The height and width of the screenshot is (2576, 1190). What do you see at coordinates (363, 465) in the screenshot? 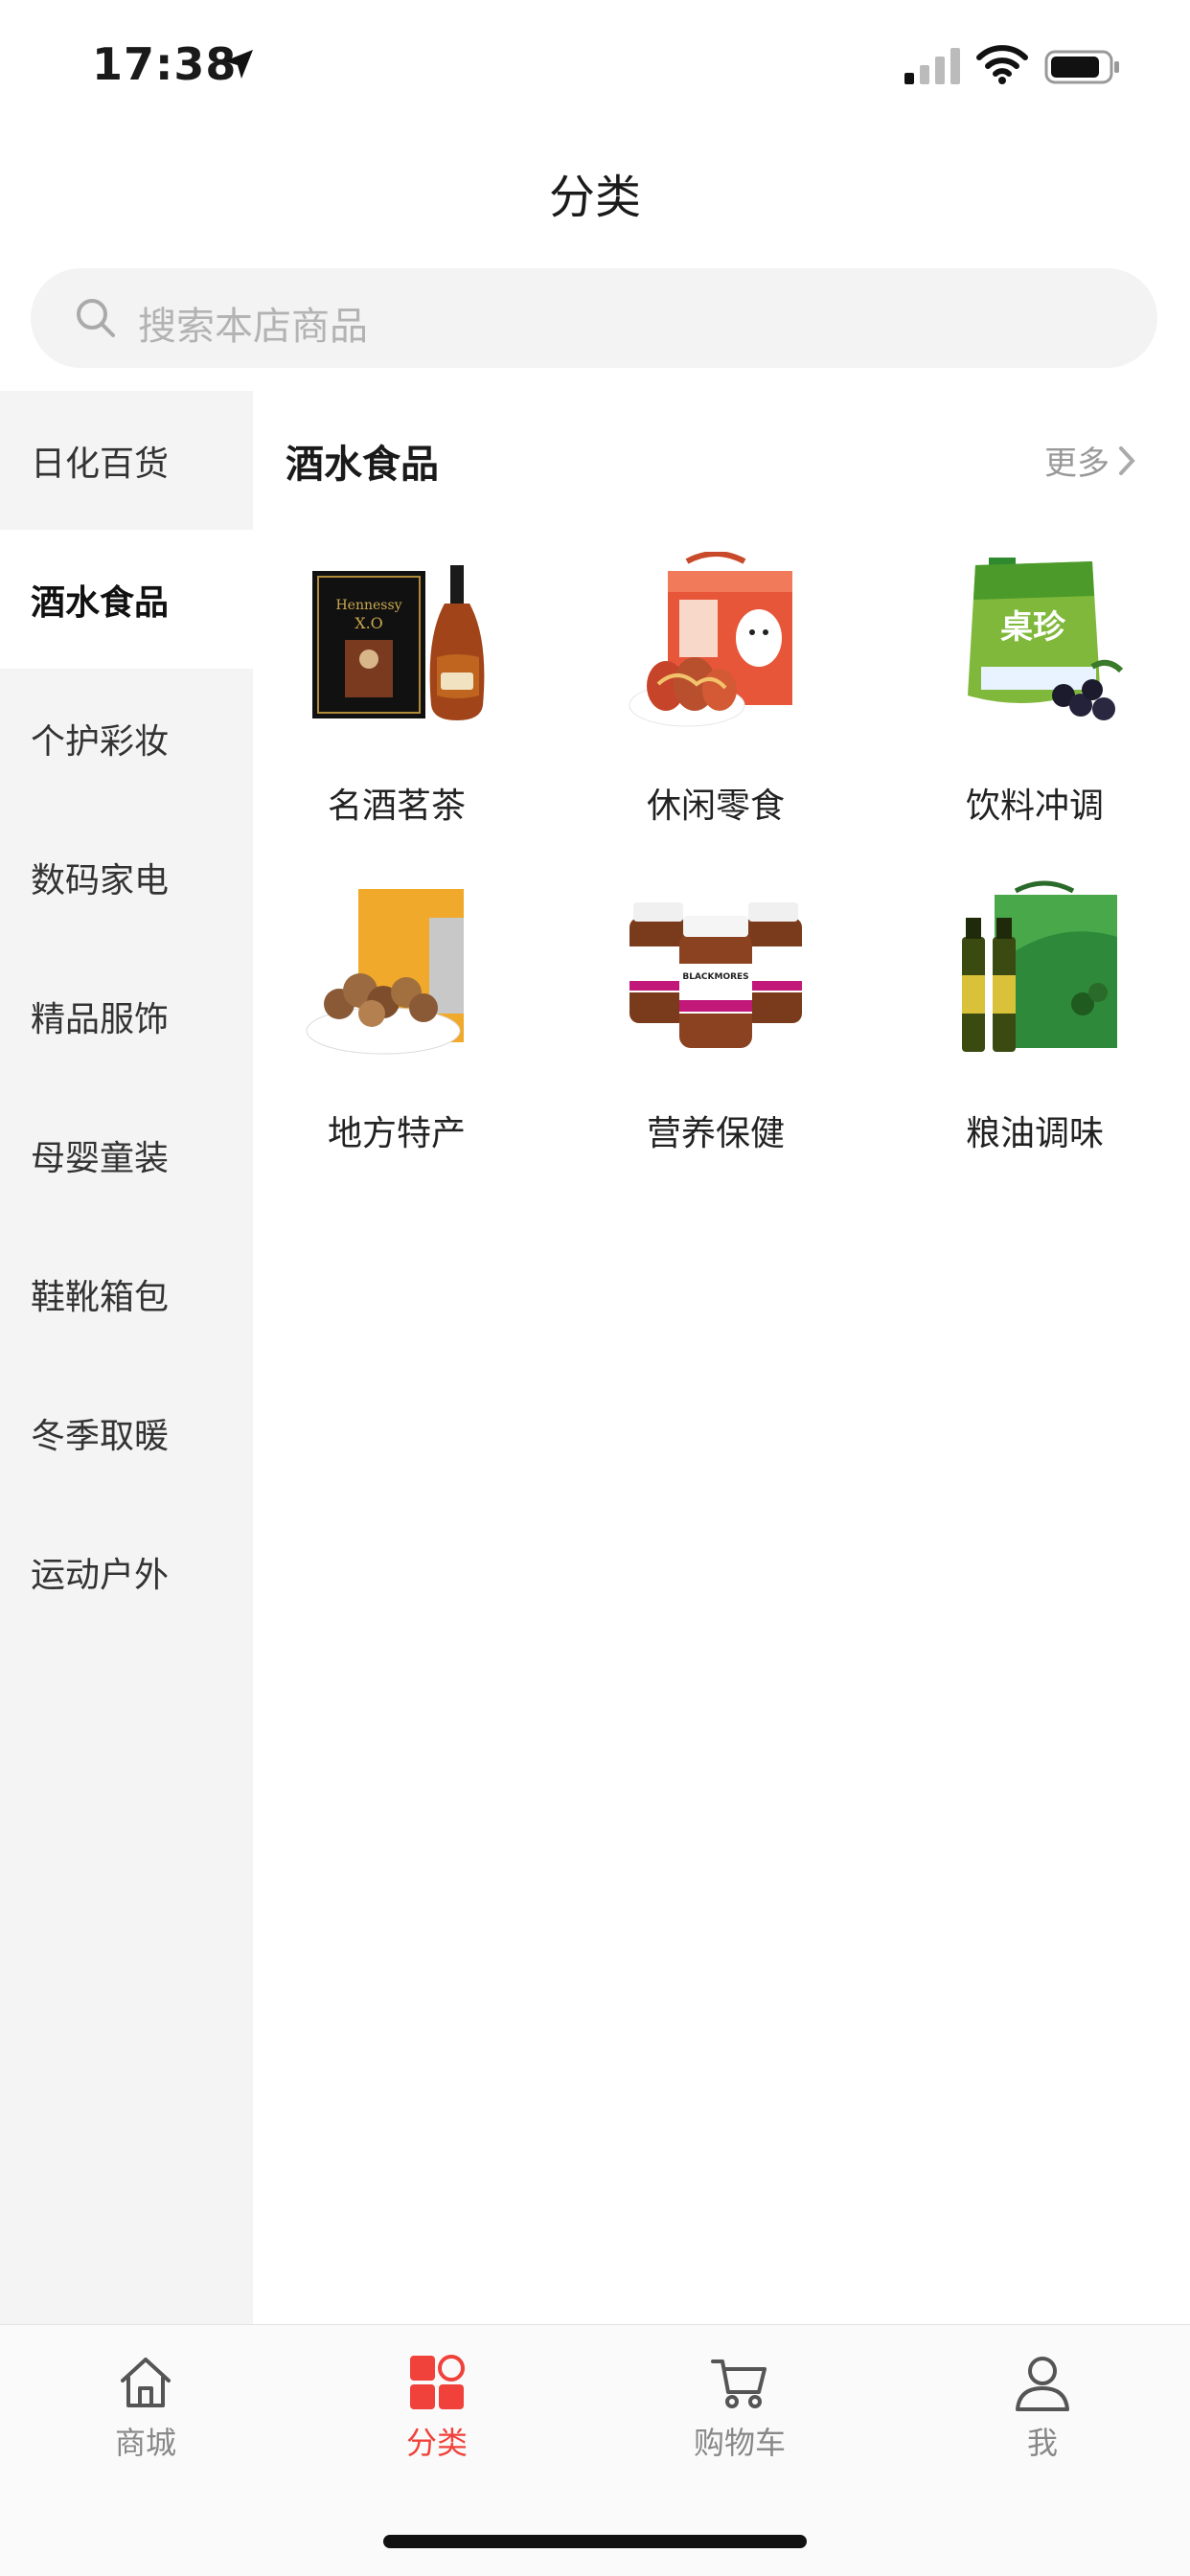
I see `section-title: 酒水食品` at bounding box center [363, 465].